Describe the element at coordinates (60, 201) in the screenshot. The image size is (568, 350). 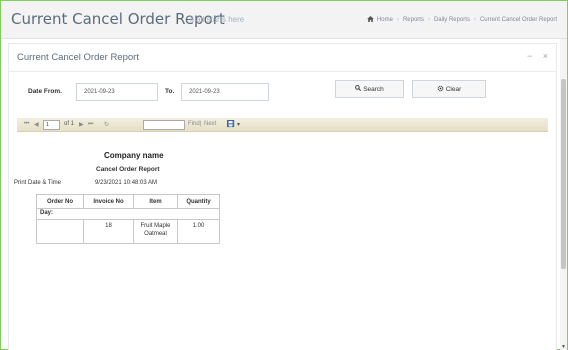
I see `column-header: Order No` at that location.